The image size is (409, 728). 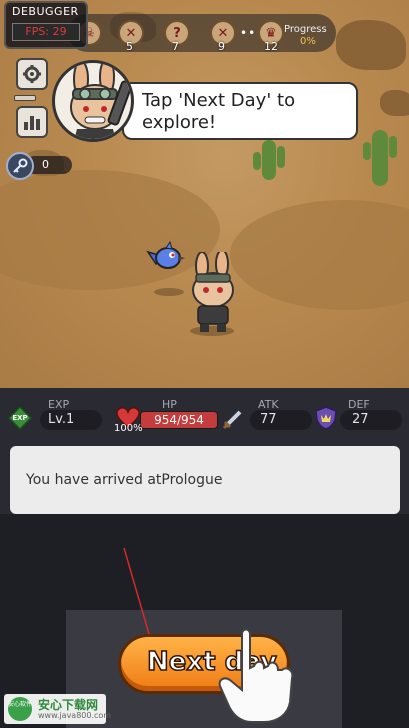 I want to click on rabbit-hero-icon, so click(x=213, y=290).